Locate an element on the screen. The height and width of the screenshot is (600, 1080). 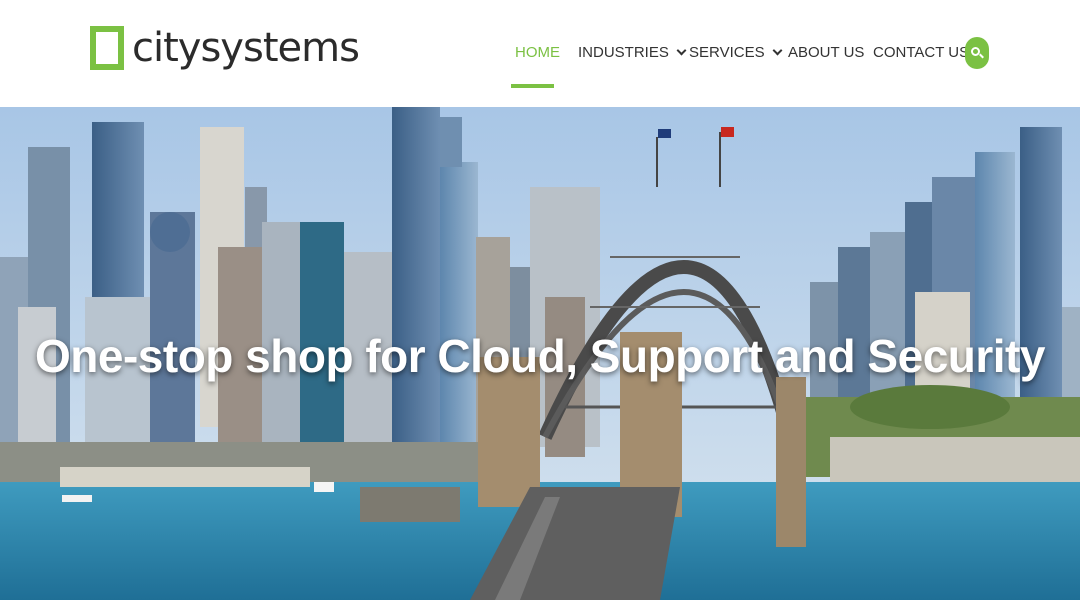
nav-item-about-us: ABOUT US is located at coordinates (826, 52).